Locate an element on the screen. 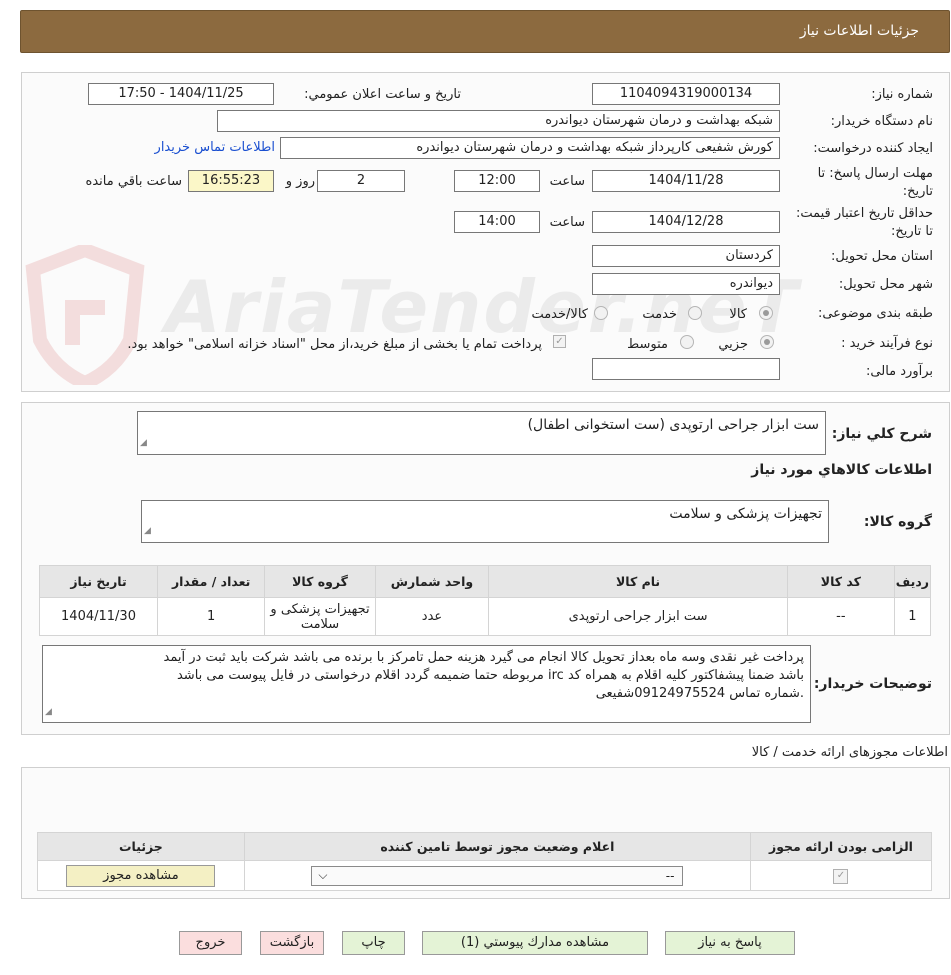 This screenshot has width=951, height=975. days-label: روز و is located at coordinates (300, 181).